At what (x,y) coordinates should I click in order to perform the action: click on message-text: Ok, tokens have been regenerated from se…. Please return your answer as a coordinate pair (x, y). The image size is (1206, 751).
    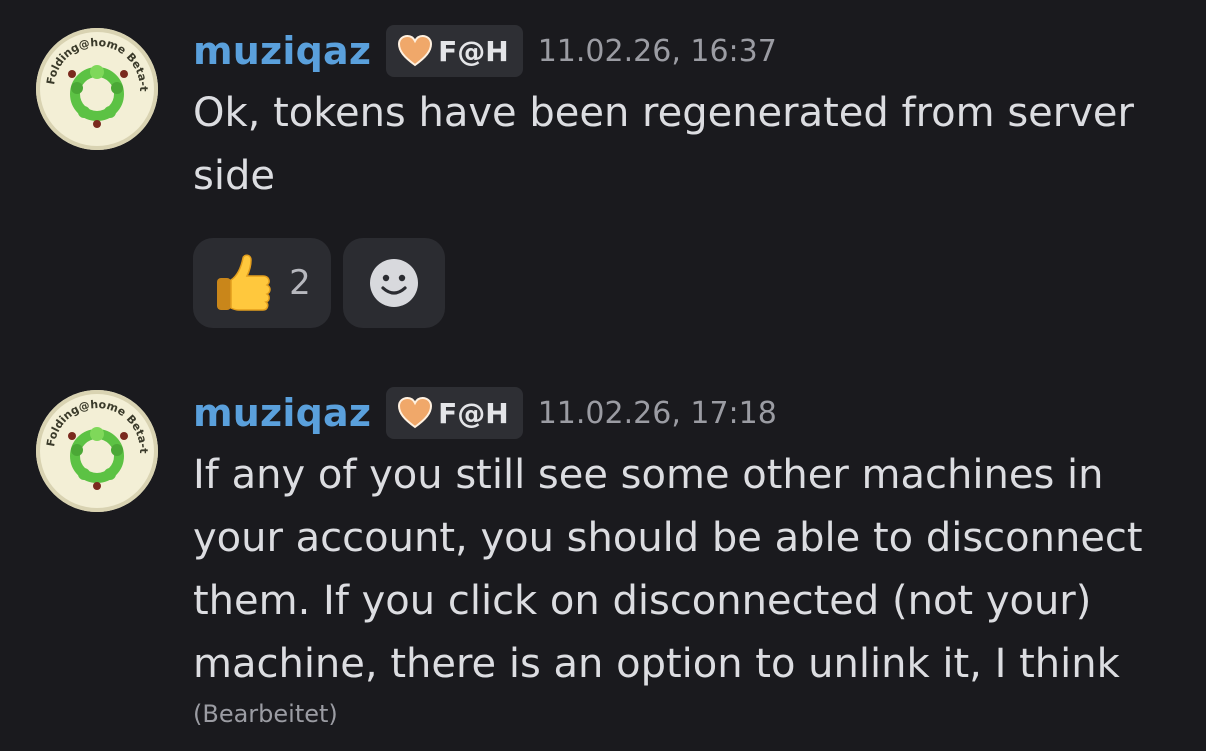
    Looking at the image, I should click on (663, 144).